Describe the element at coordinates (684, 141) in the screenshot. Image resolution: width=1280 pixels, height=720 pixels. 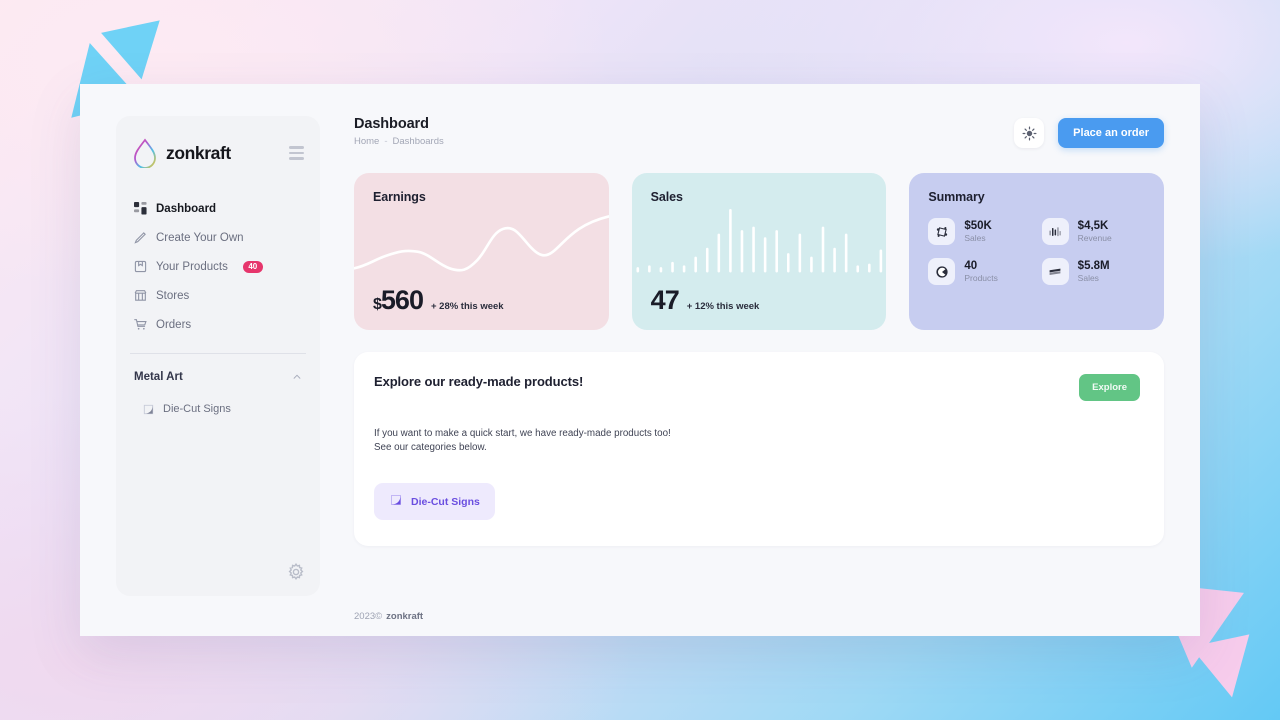
I see `breadcrumb: Home - Dashboards` at that location.